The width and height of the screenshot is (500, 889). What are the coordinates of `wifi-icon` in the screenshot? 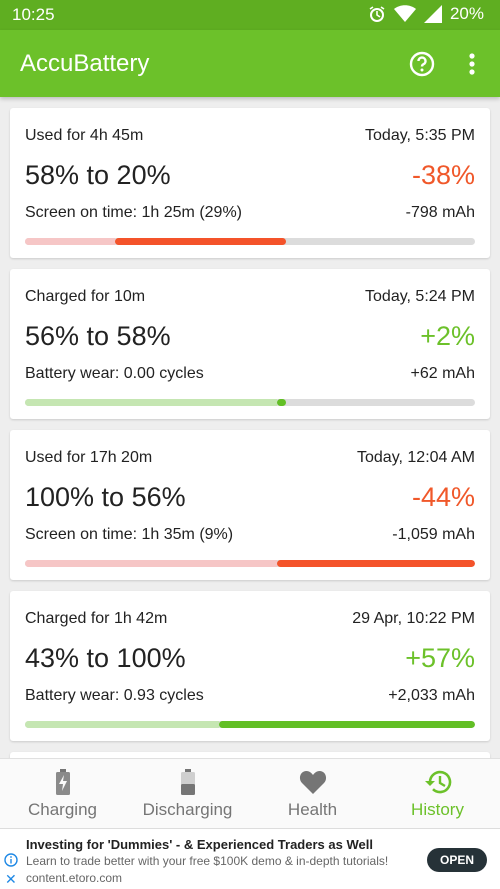 It's located at (404, 14).